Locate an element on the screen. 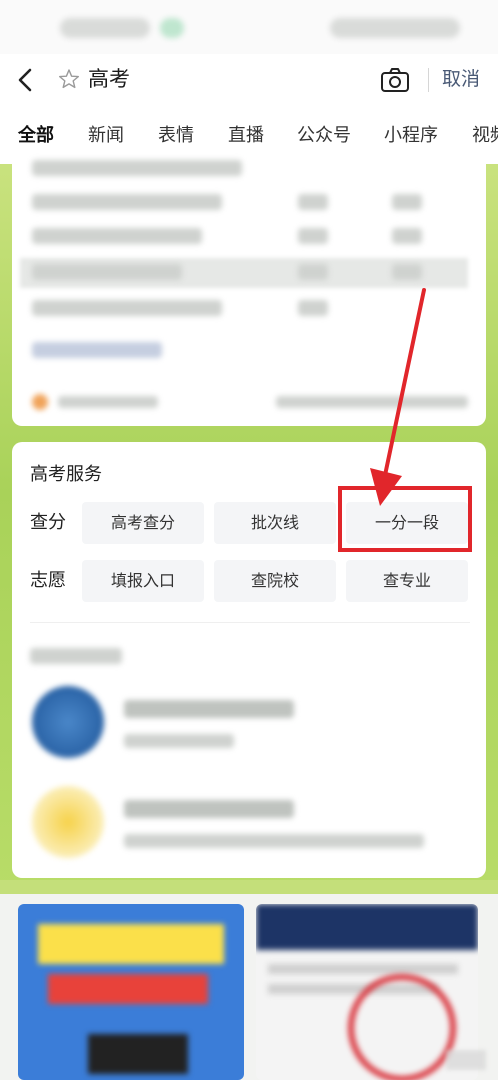  status-time-blur is located at coordinates (105, 28).